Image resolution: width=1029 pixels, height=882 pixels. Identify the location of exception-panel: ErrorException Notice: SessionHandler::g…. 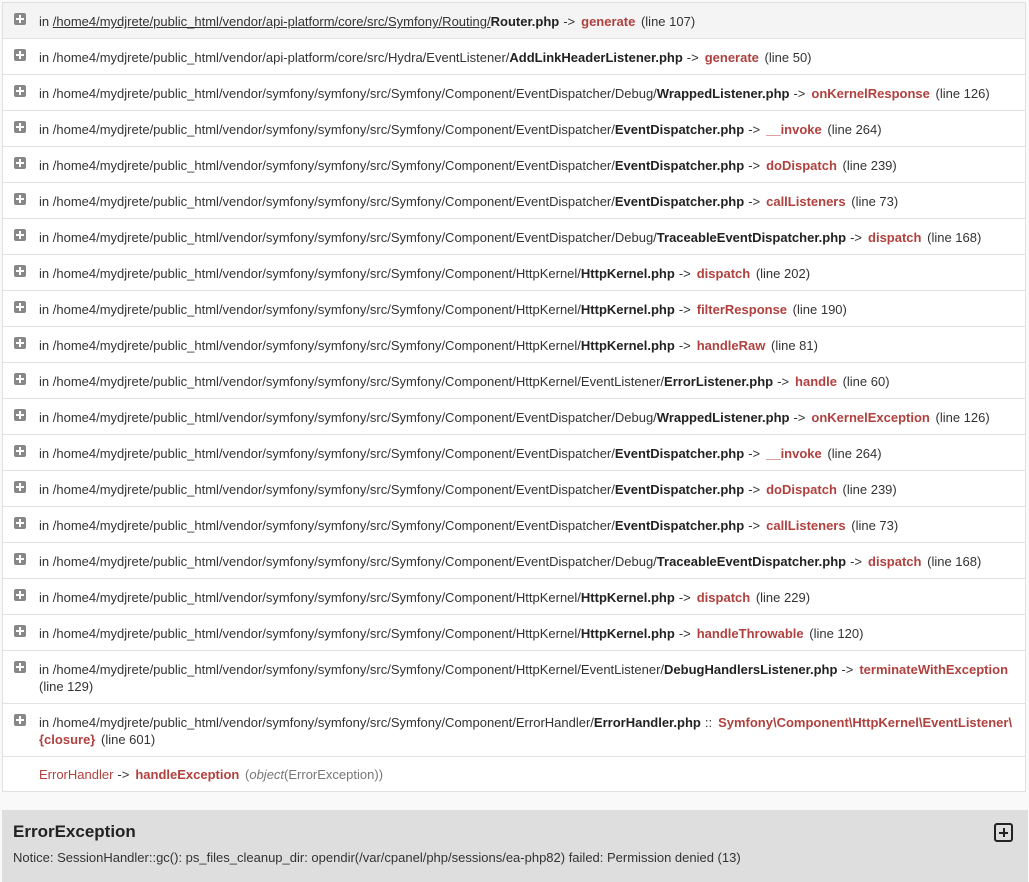
(515, 846).